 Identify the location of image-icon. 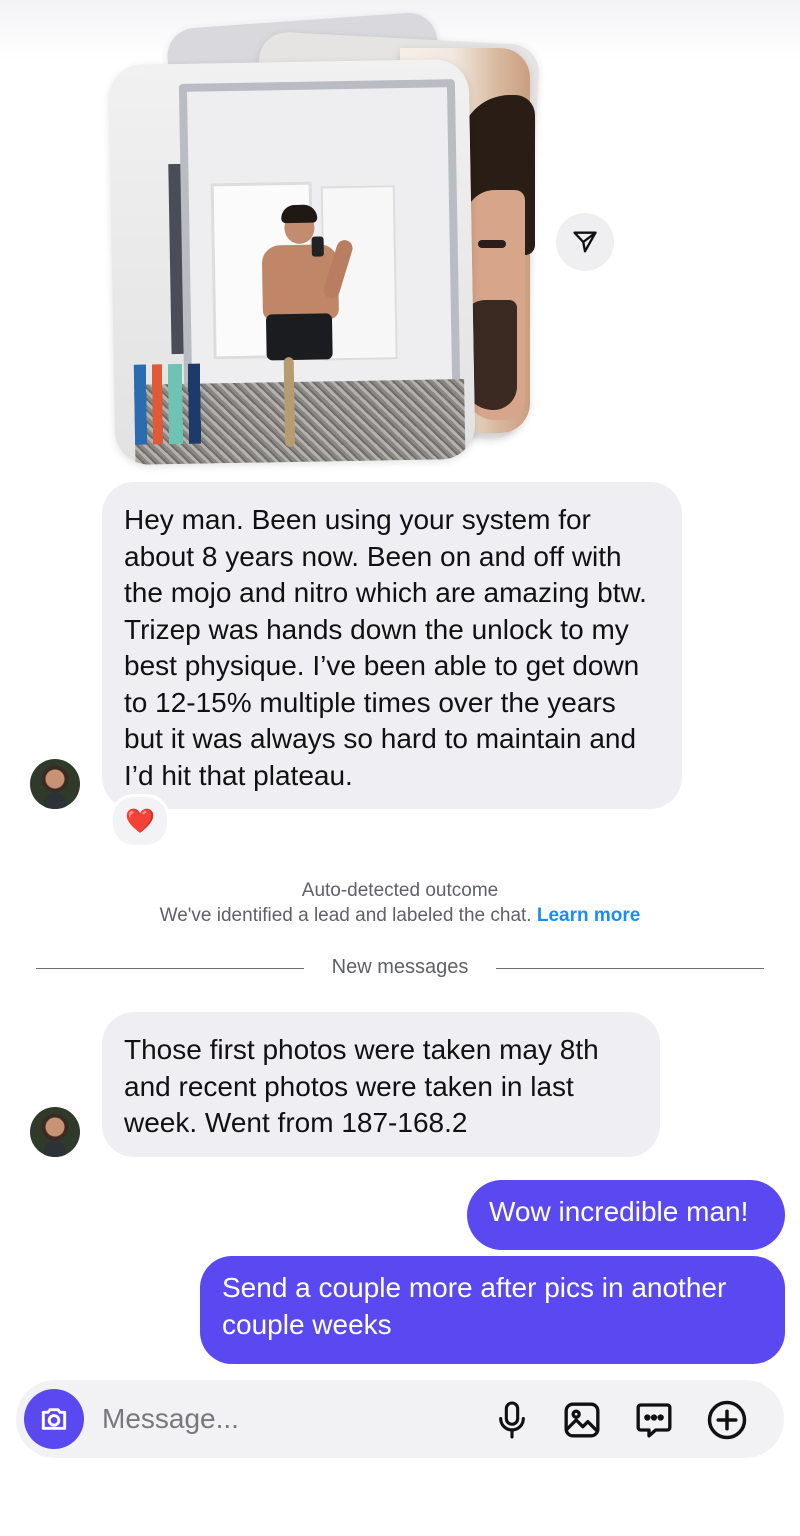
(582, 1420).